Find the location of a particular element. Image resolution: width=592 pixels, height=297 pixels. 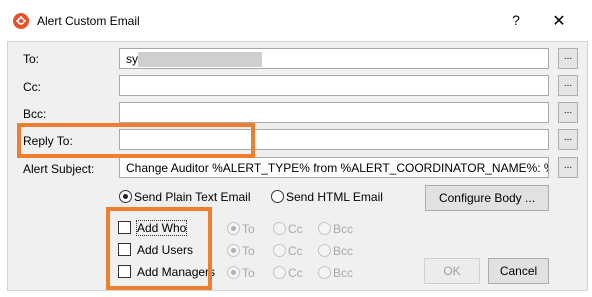

cancel-button: Cancel is located at coordinates (518, 271).